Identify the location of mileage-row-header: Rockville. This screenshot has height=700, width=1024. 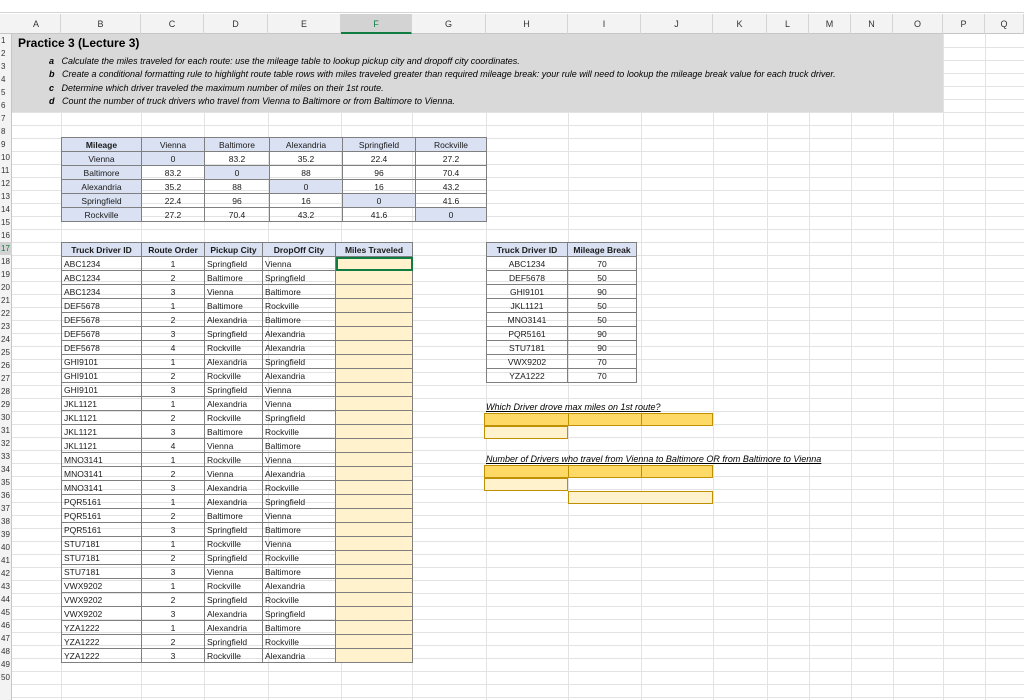
(101, 214).